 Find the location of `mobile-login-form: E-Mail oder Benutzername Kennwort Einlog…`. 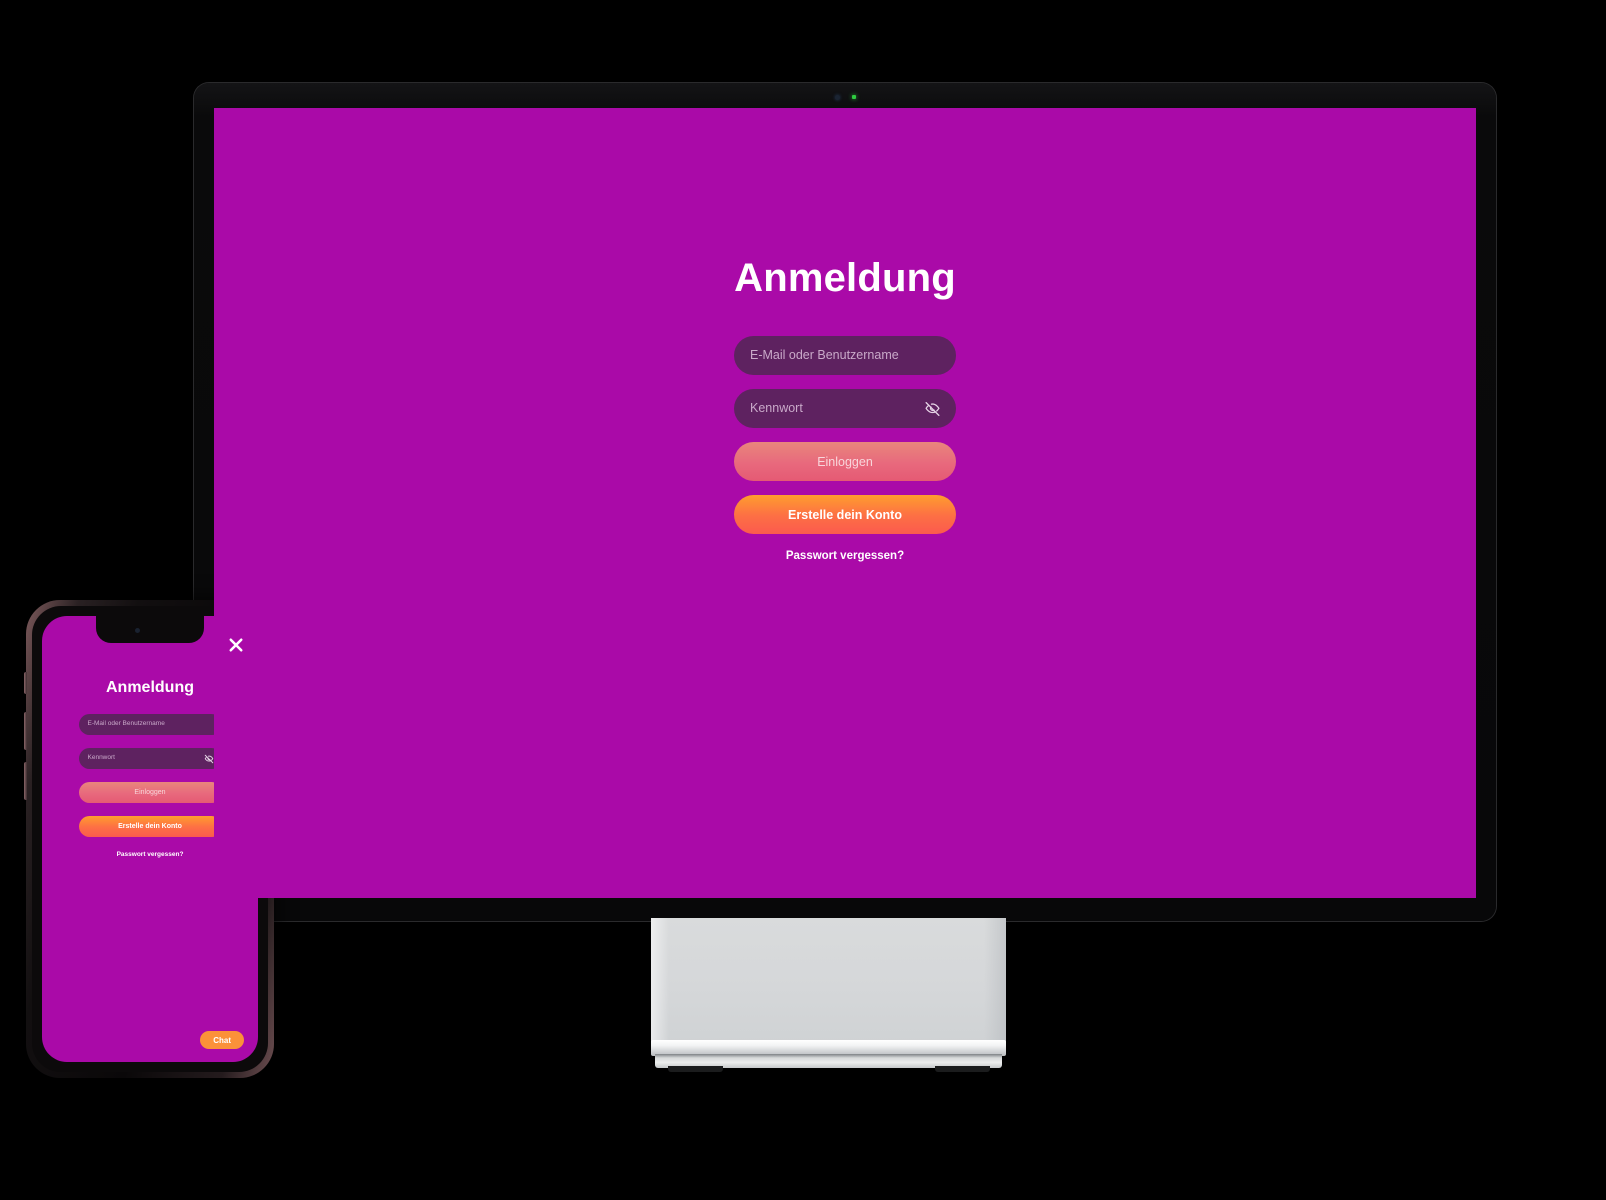

mobile-login-form: E-Mail oder Benutzername Kennwort Einlog… is located at coordinates (150, 786).